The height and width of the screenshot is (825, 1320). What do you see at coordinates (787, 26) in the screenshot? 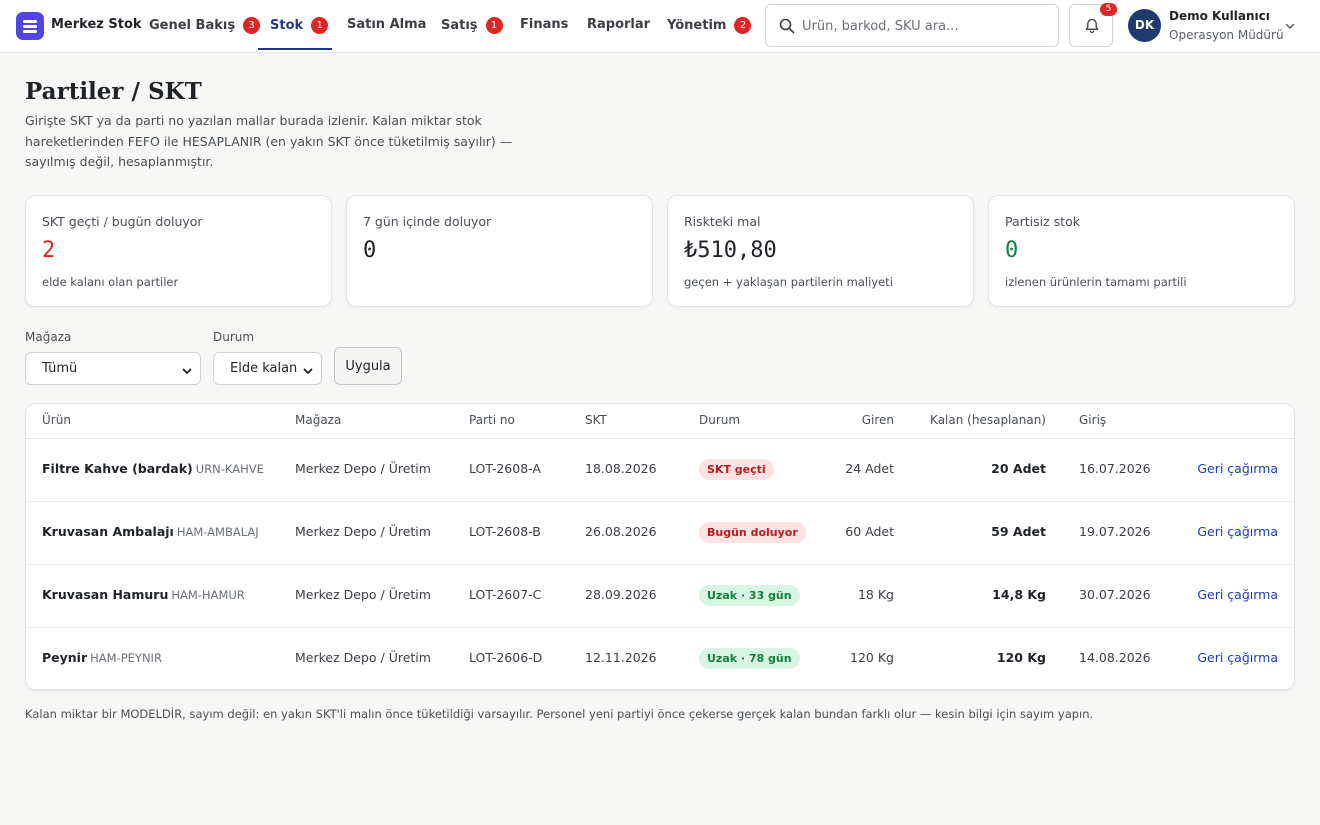
I see `search-icon` at bounding box center [787, 26].